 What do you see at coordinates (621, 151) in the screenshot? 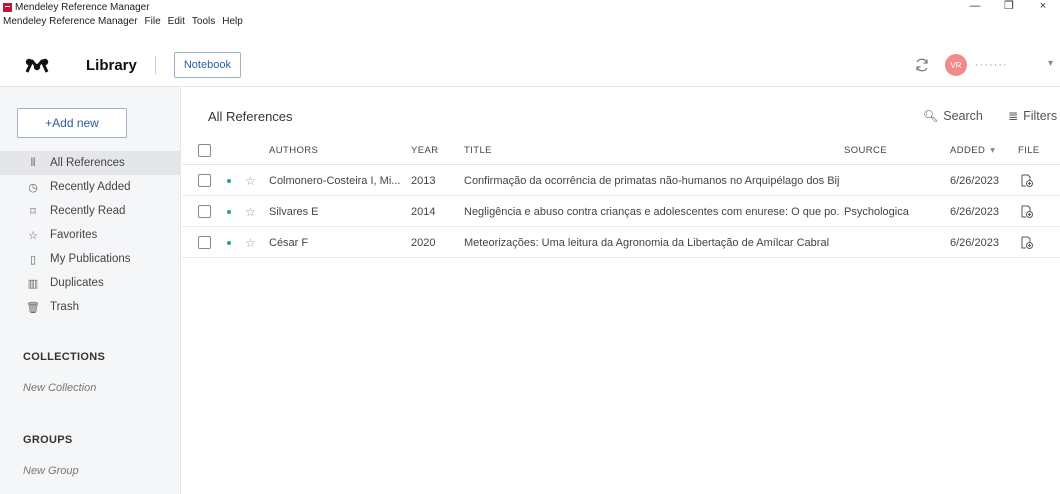
I see `table-header: AUTHORS YEAR TITLE SOURCE ADDED ▾ FILE` at bounding box center [621, 151].